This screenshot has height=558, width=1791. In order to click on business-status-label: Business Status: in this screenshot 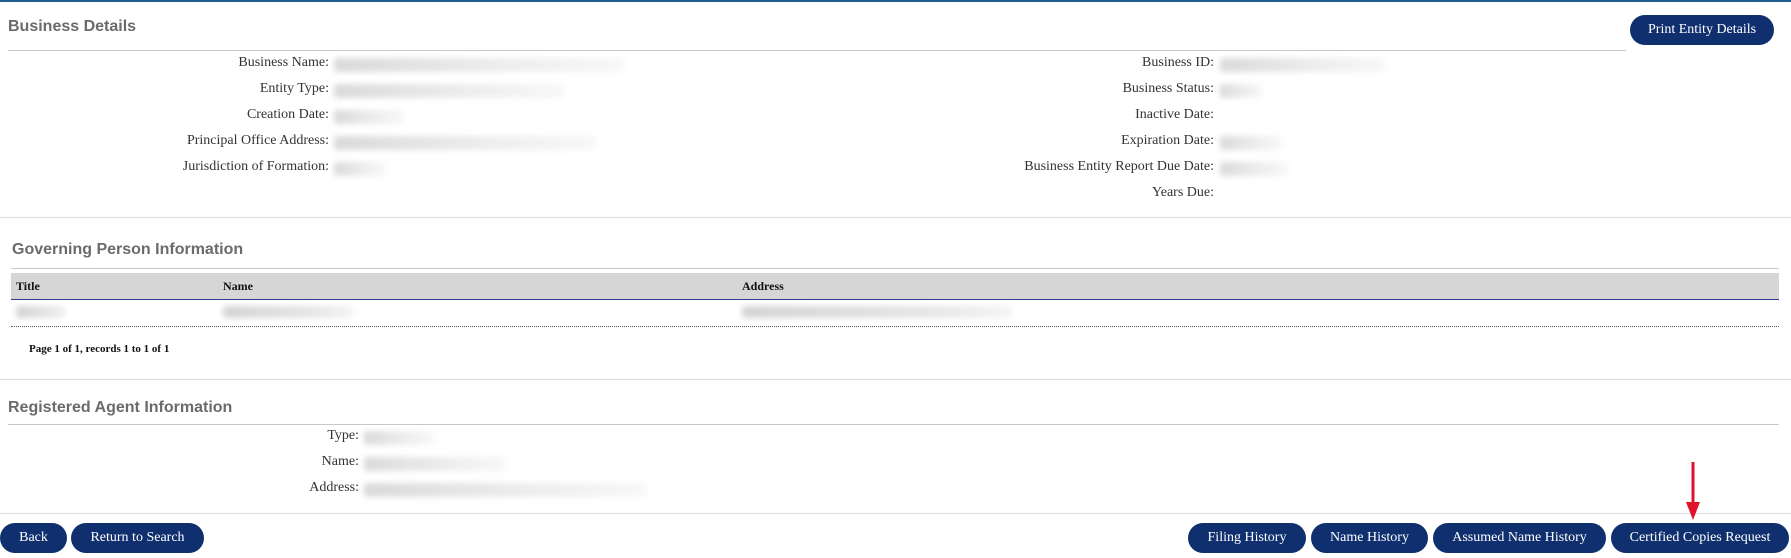, I will do `click(1168, 88)`.